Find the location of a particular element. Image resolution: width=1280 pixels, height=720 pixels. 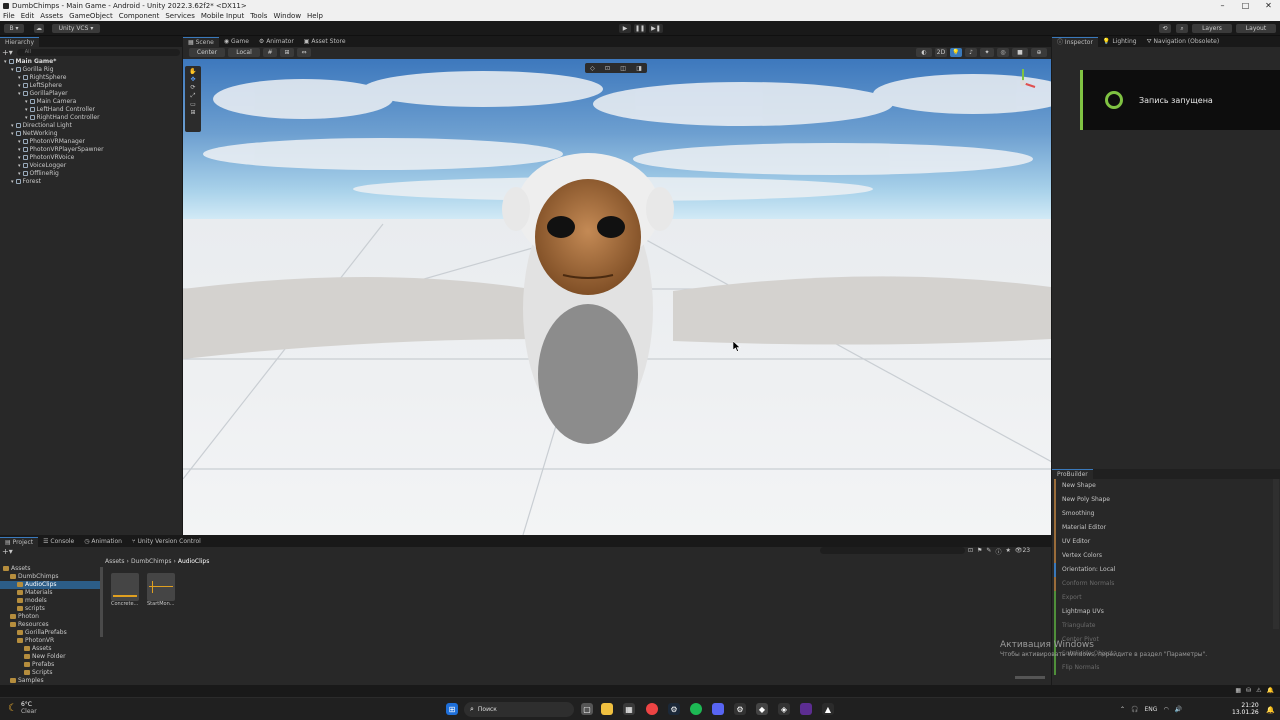

hierarchy-item: ▾ Gorilla Rig is located at coordinates (91, 70).